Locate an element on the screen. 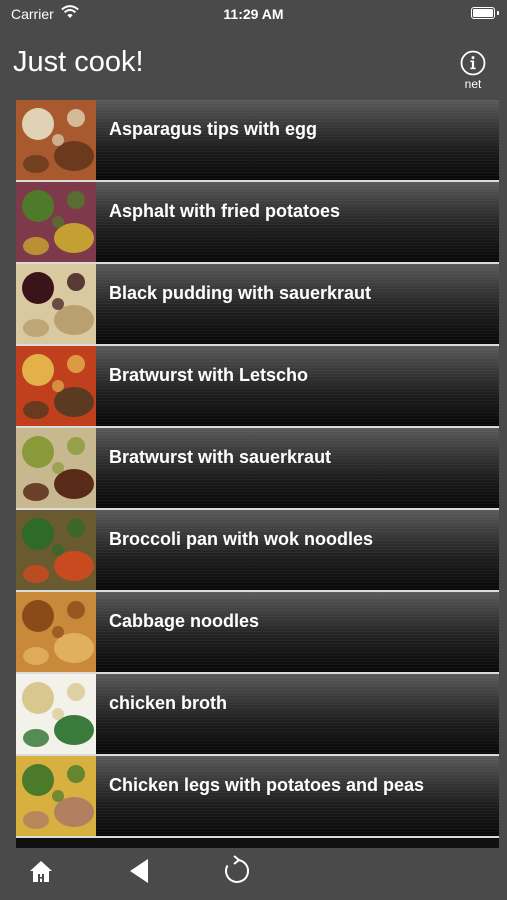  status-bar: Carrier 11:29 AM is located at coordinates (253, 14).